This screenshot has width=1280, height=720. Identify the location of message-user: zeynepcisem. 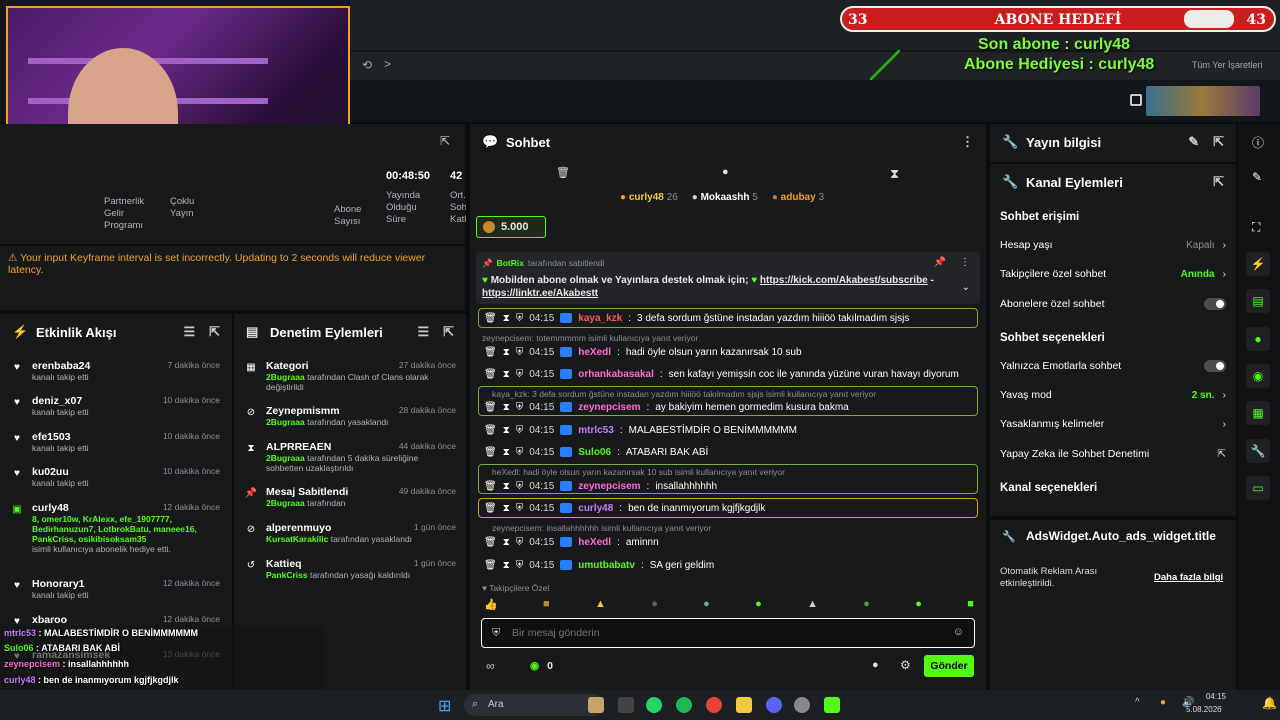
(609, 407).